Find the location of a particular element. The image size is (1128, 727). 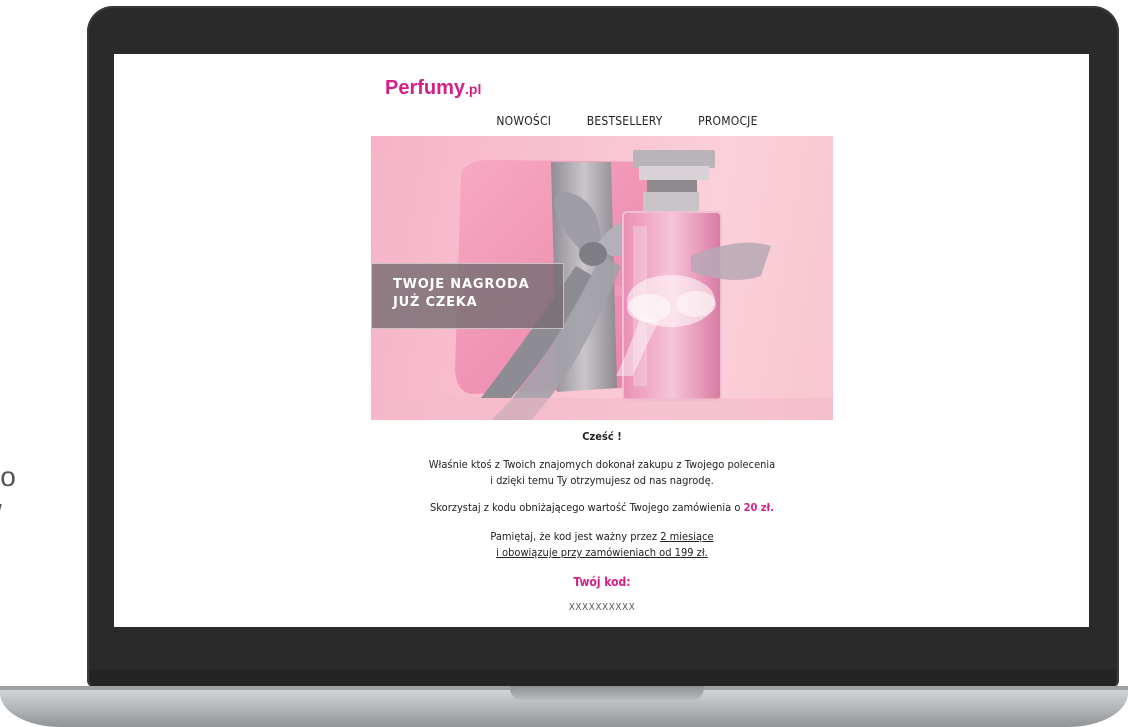

background-partial-text-line-2: / is located at coordinates (8, 515).